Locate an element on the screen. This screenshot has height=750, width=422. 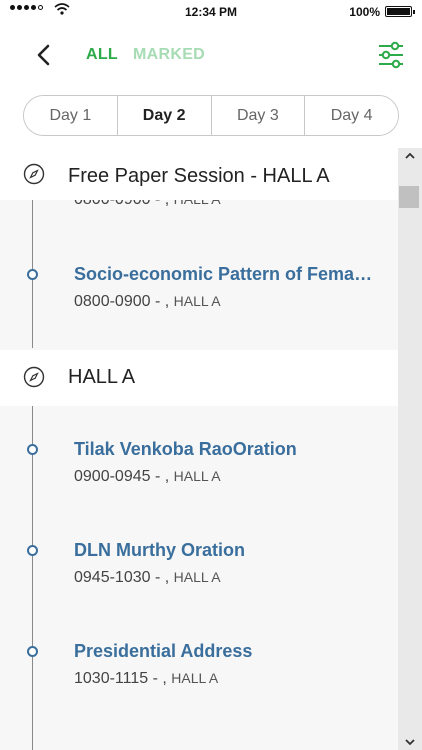
tab-day-4: Day 4 is located at coordinates (351, 115).